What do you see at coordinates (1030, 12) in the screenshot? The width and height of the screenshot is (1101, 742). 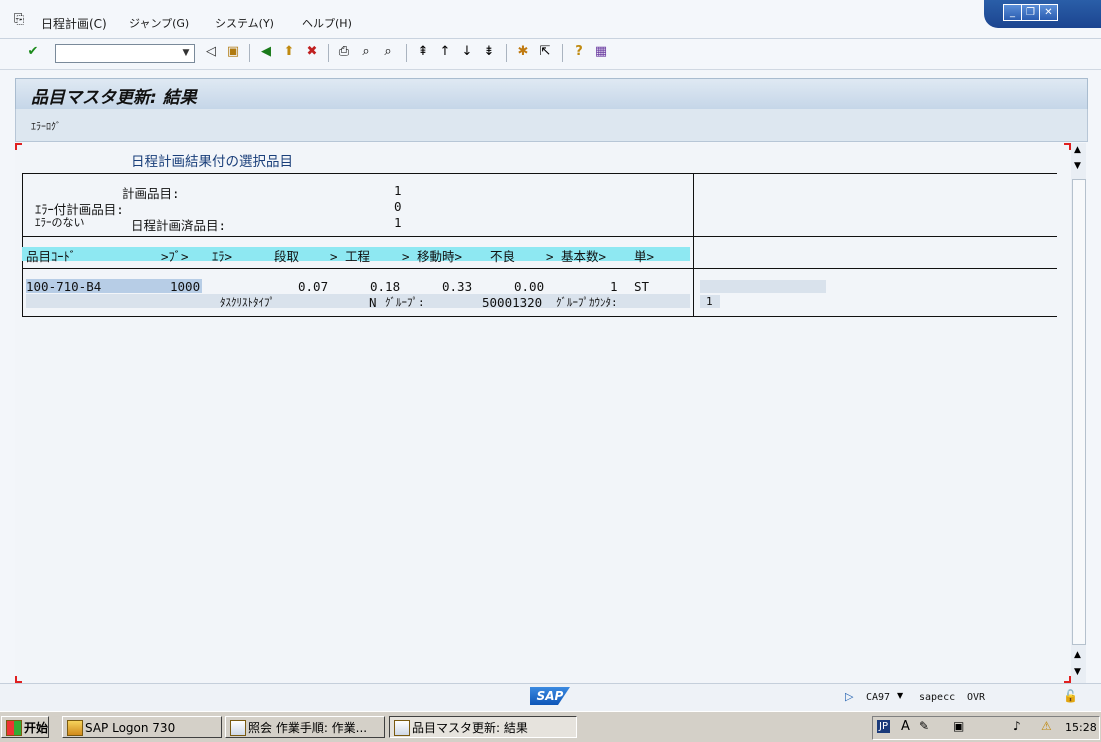 I see `restore-button: ❐` at bounding box center [1030, 12].